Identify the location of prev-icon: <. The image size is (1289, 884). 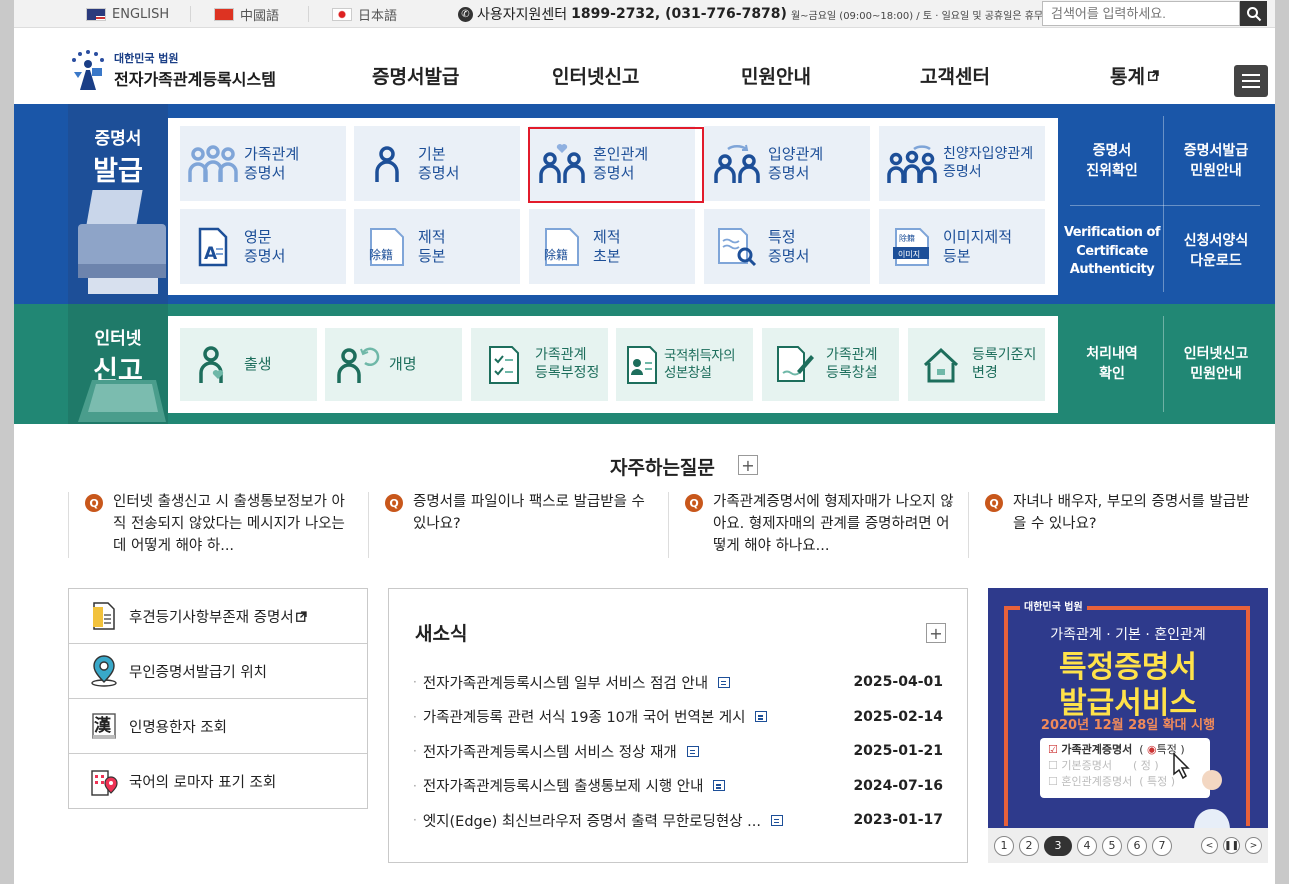
(1209, 845).